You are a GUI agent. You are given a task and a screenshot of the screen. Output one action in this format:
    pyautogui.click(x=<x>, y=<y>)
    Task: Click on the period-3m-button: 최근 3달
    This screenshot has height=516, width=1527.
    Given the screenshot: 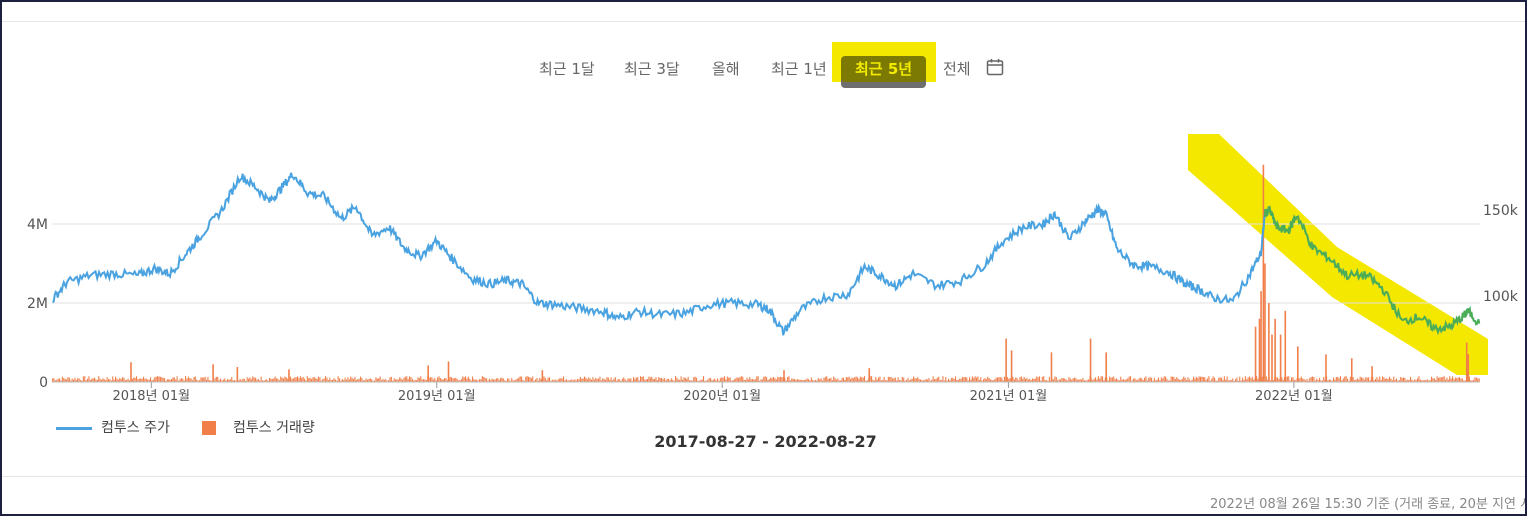 What is the action you would take?
    pyautogui.click(x=652, y=69)
    